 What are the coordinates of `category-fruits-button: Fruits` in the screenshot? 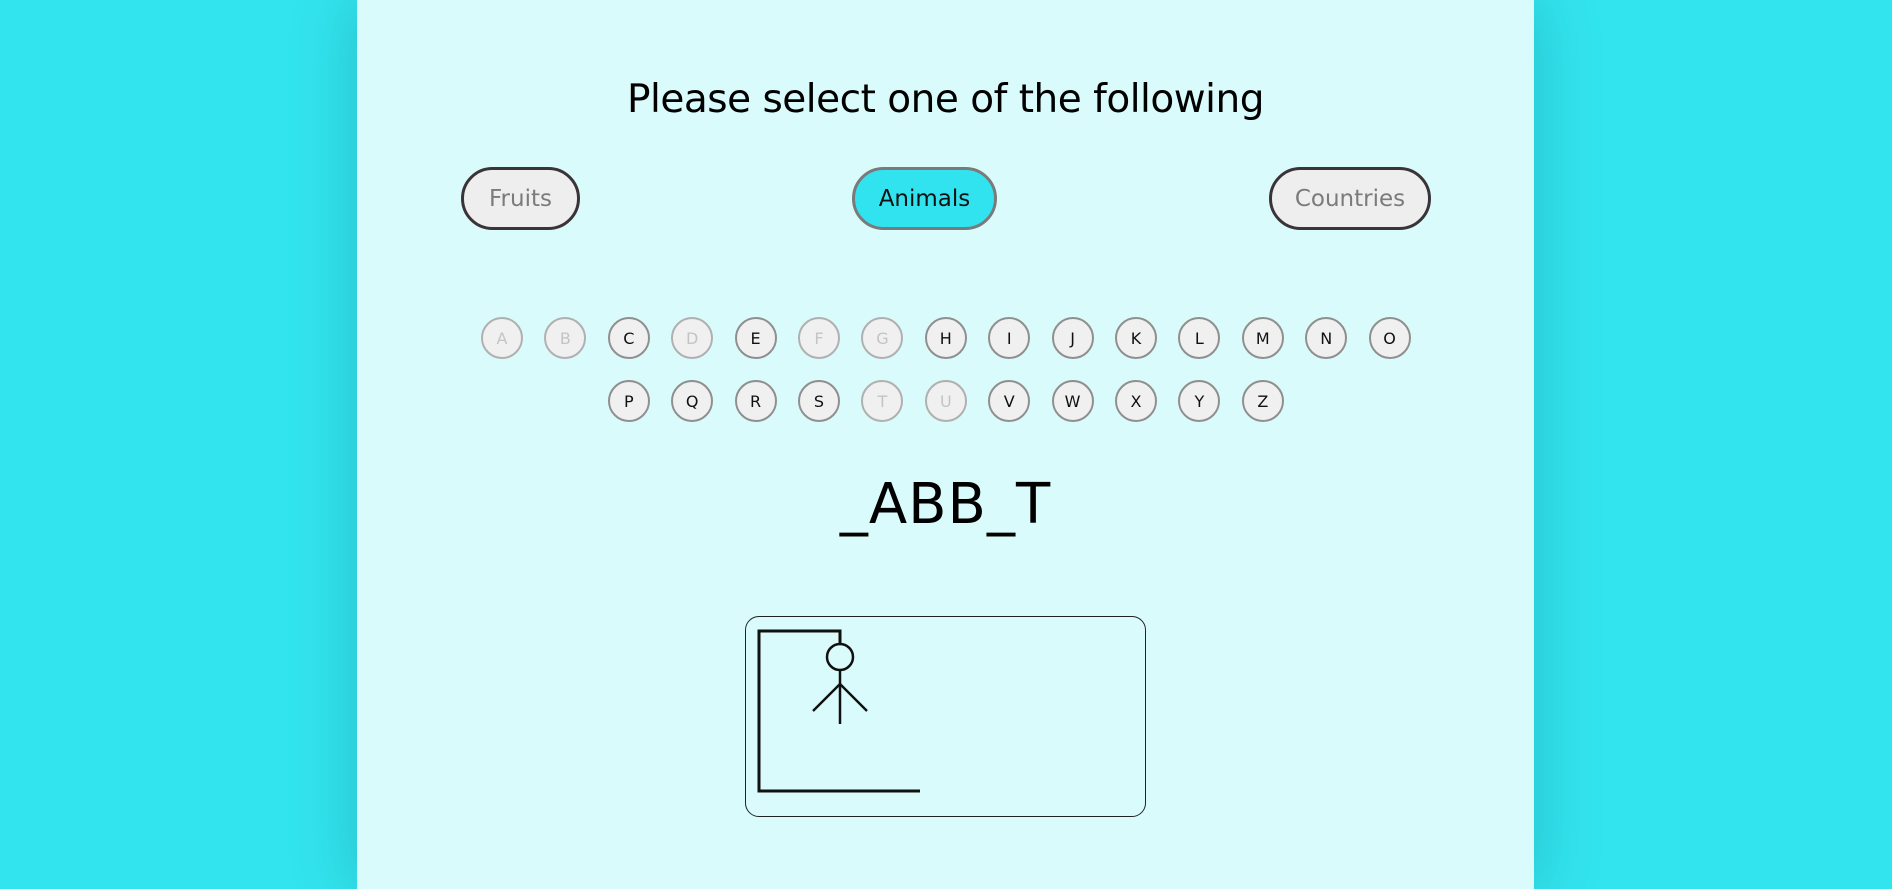 It's located at (520, 198).